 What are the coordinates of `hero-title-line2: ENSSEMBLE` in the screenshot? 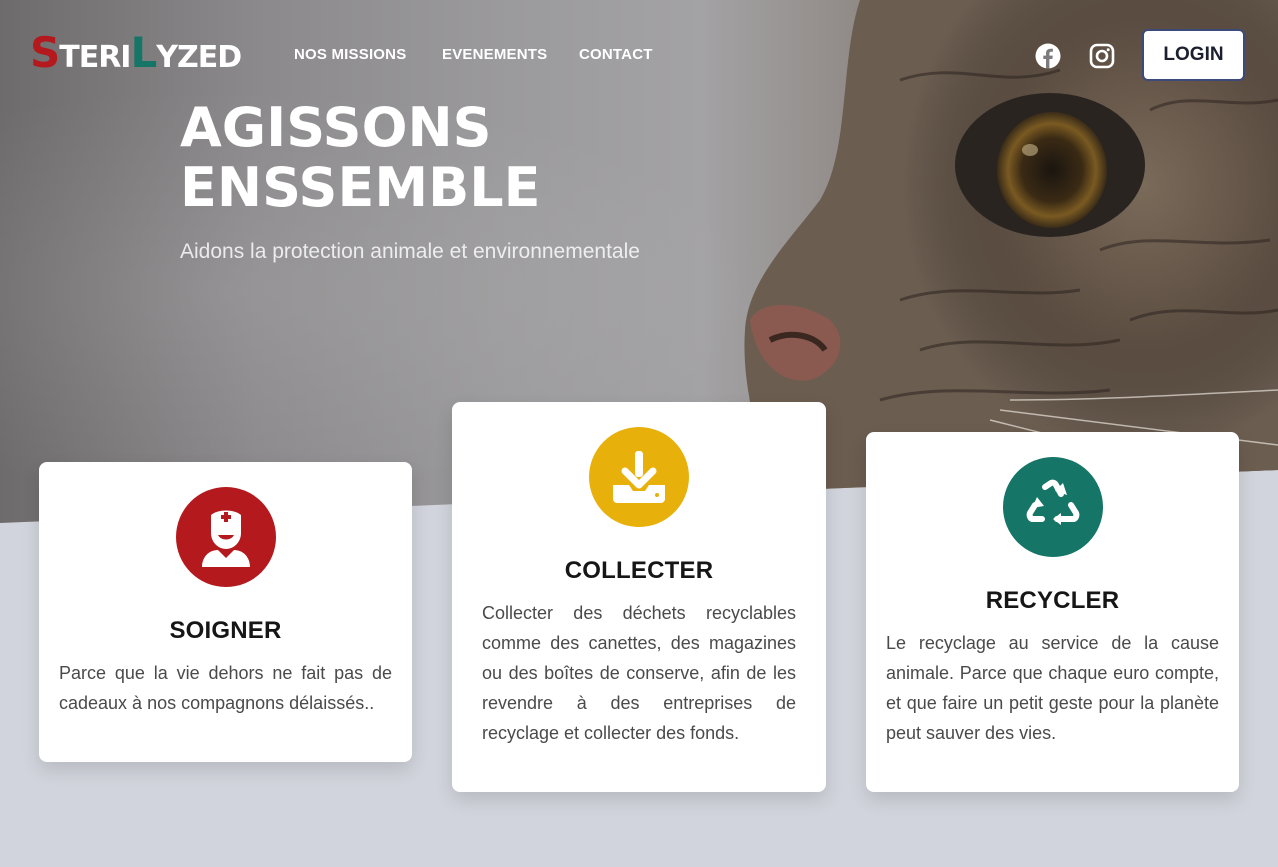 It's located at (360, 187).